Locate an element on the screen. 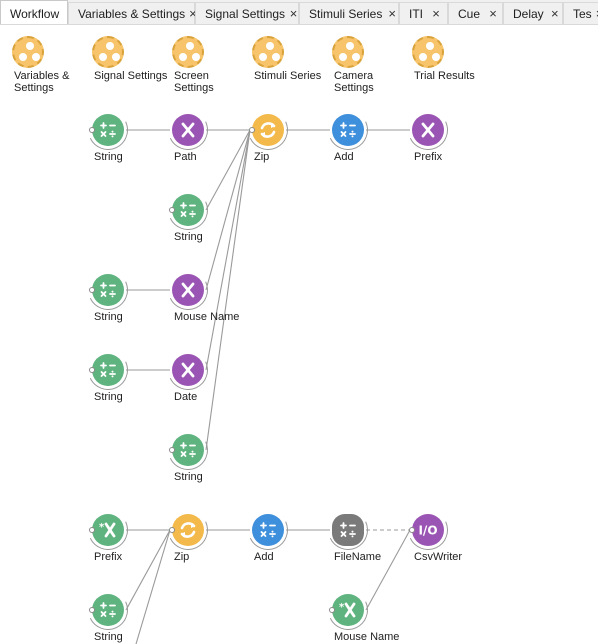 The width and height of the screenshot is (598, 644). node-label-prefix1: Prefix is located at coordinates (428, 157).